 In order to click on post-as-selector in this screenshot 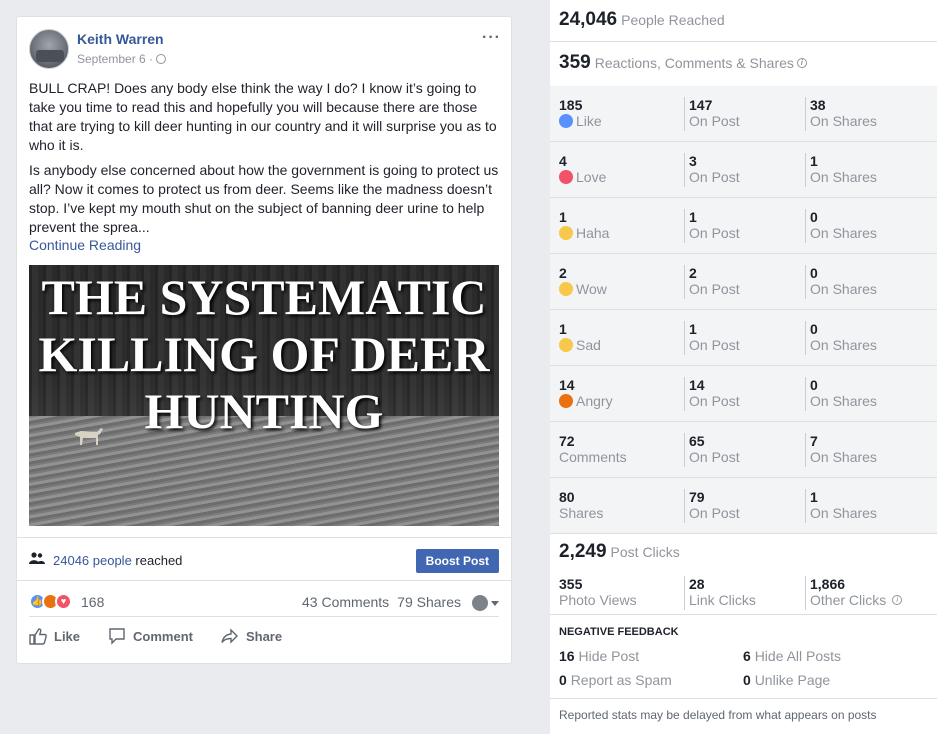, I will do `click(485, 603)`.